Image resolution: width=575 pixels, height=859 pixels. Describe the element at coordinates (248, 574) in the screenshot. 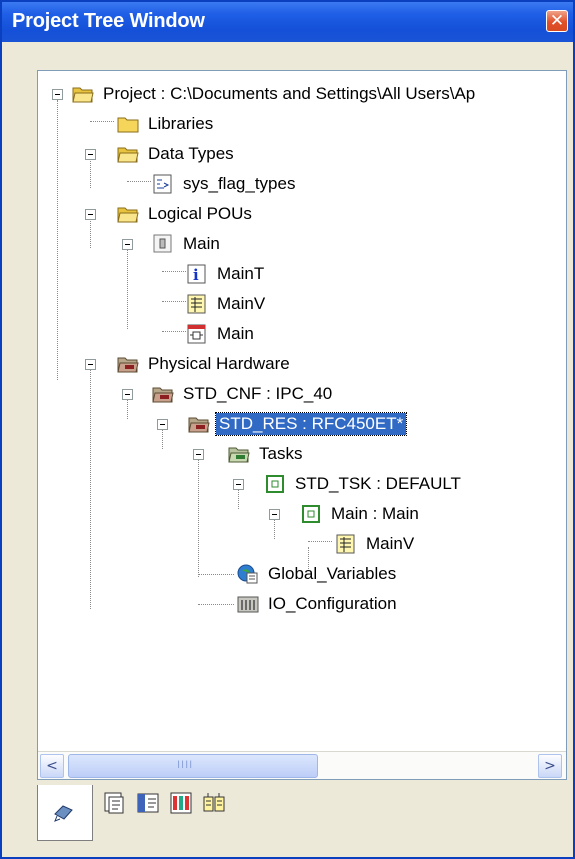

I see `global-variables-icon` at that location.